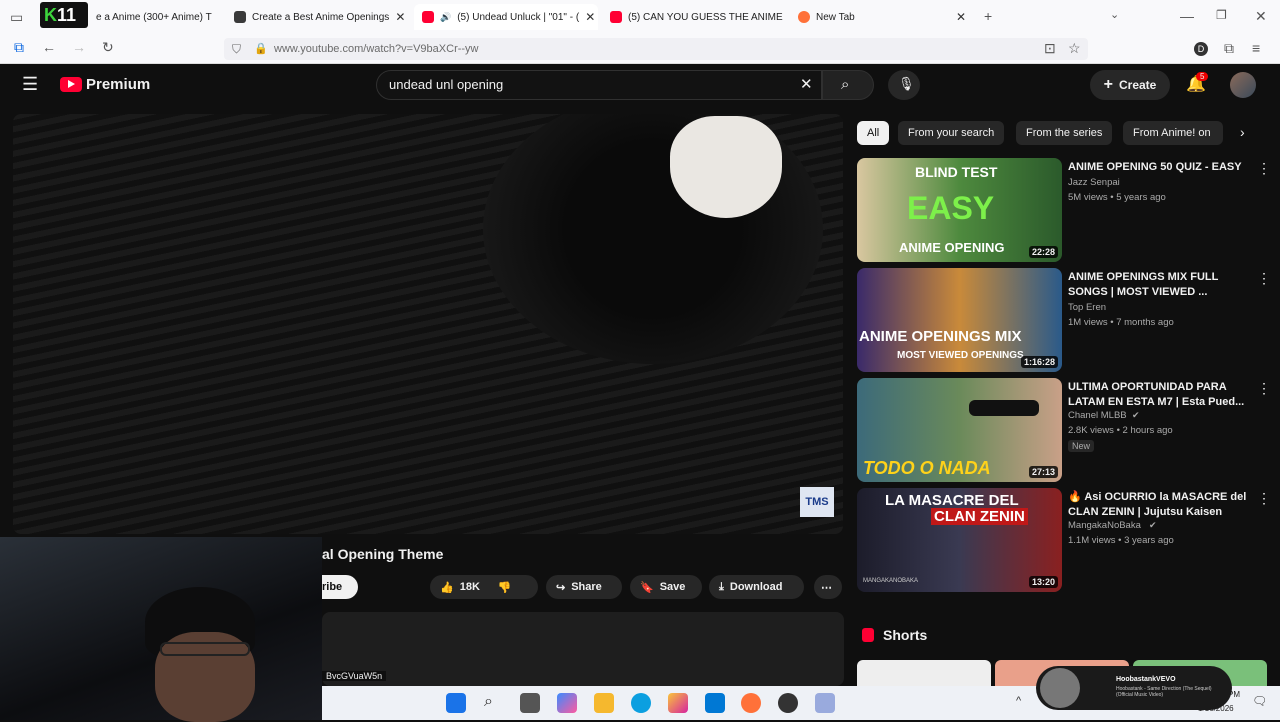 This screenshot has width=1280, height=722. Describe the element at coordinates (153, 17) in the screenshot. I see `tab-1: e a Anime (300+ Anime) T✕` at that location.